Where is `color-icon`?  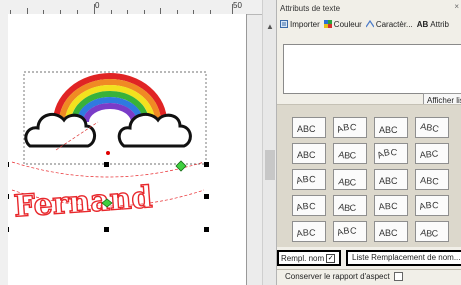
color-icon is located at coordinates (327, 24).